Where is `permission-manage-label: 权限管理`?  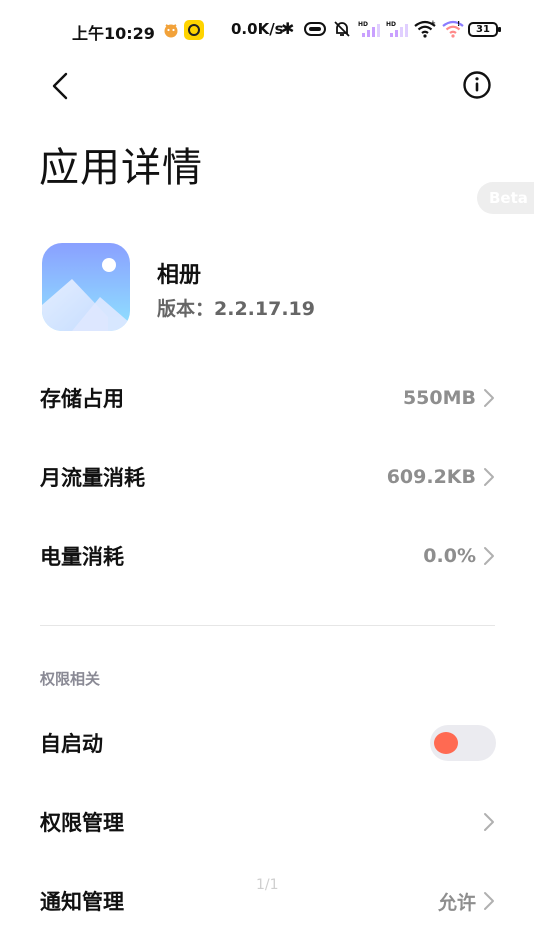
permission-manage-label: 权限管理 is located at coordinates (82, 823).